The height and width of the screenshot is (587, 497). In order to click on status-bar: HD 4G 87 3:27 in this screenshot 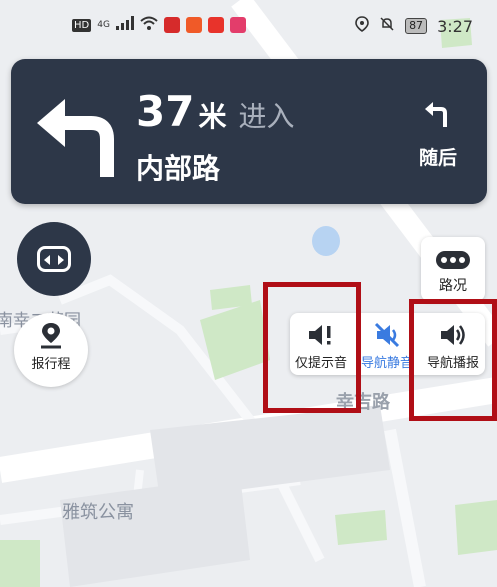, I will do `click(248, 26)`.